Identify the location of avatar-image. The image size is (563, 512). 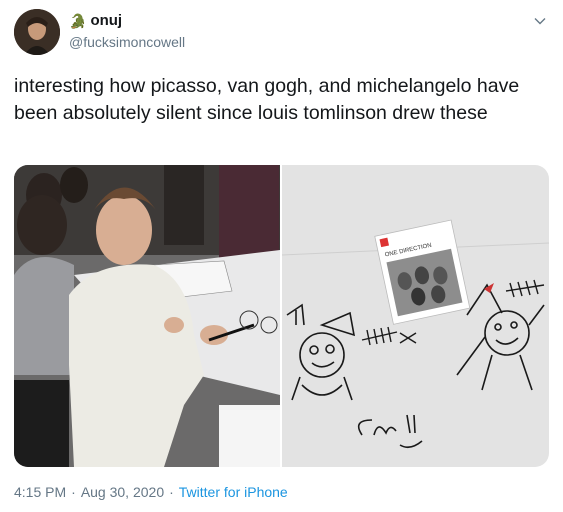
(37, 32).